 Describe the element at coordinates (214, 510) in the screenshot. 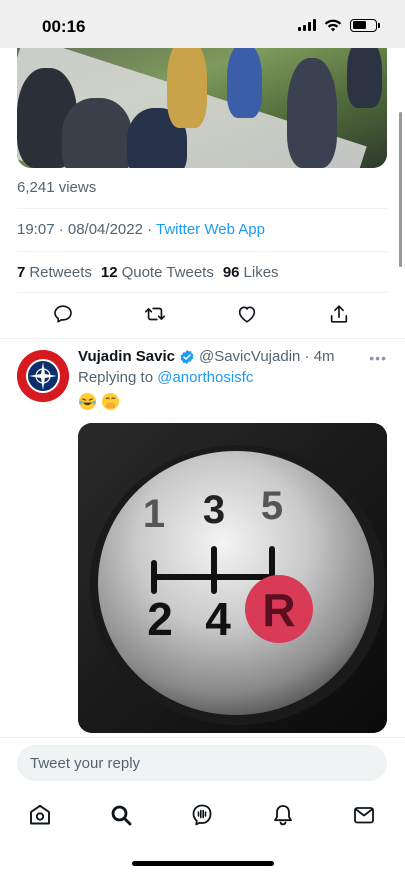

I see `gear-label-3: 3` at that location.